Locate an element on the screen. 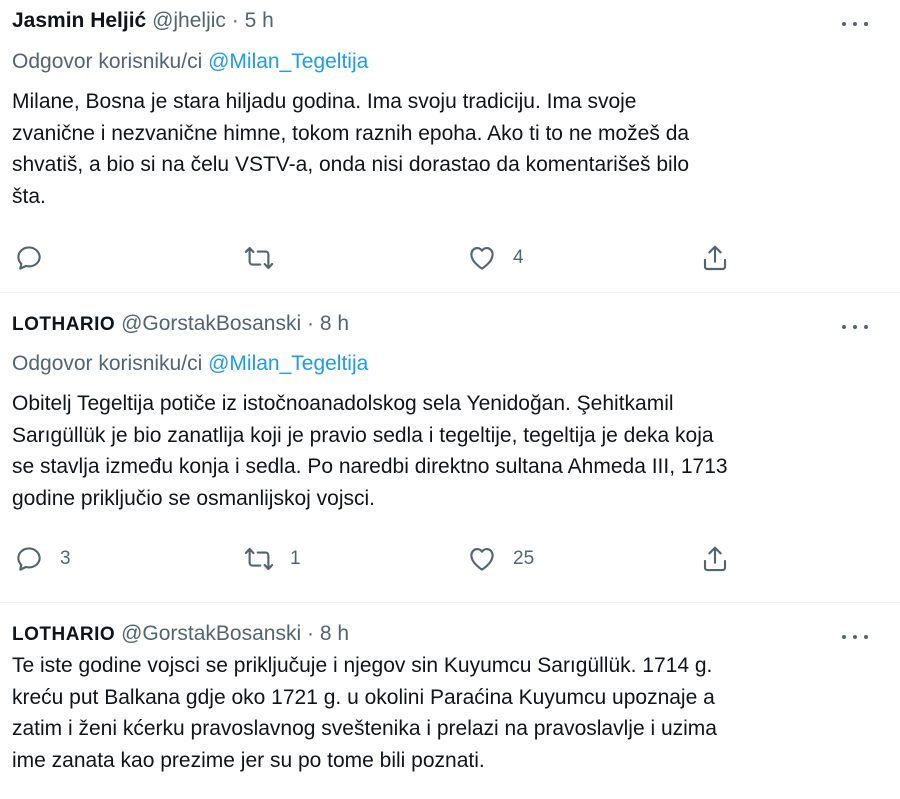  like-button: 25 is located at coordinates (500, 559).